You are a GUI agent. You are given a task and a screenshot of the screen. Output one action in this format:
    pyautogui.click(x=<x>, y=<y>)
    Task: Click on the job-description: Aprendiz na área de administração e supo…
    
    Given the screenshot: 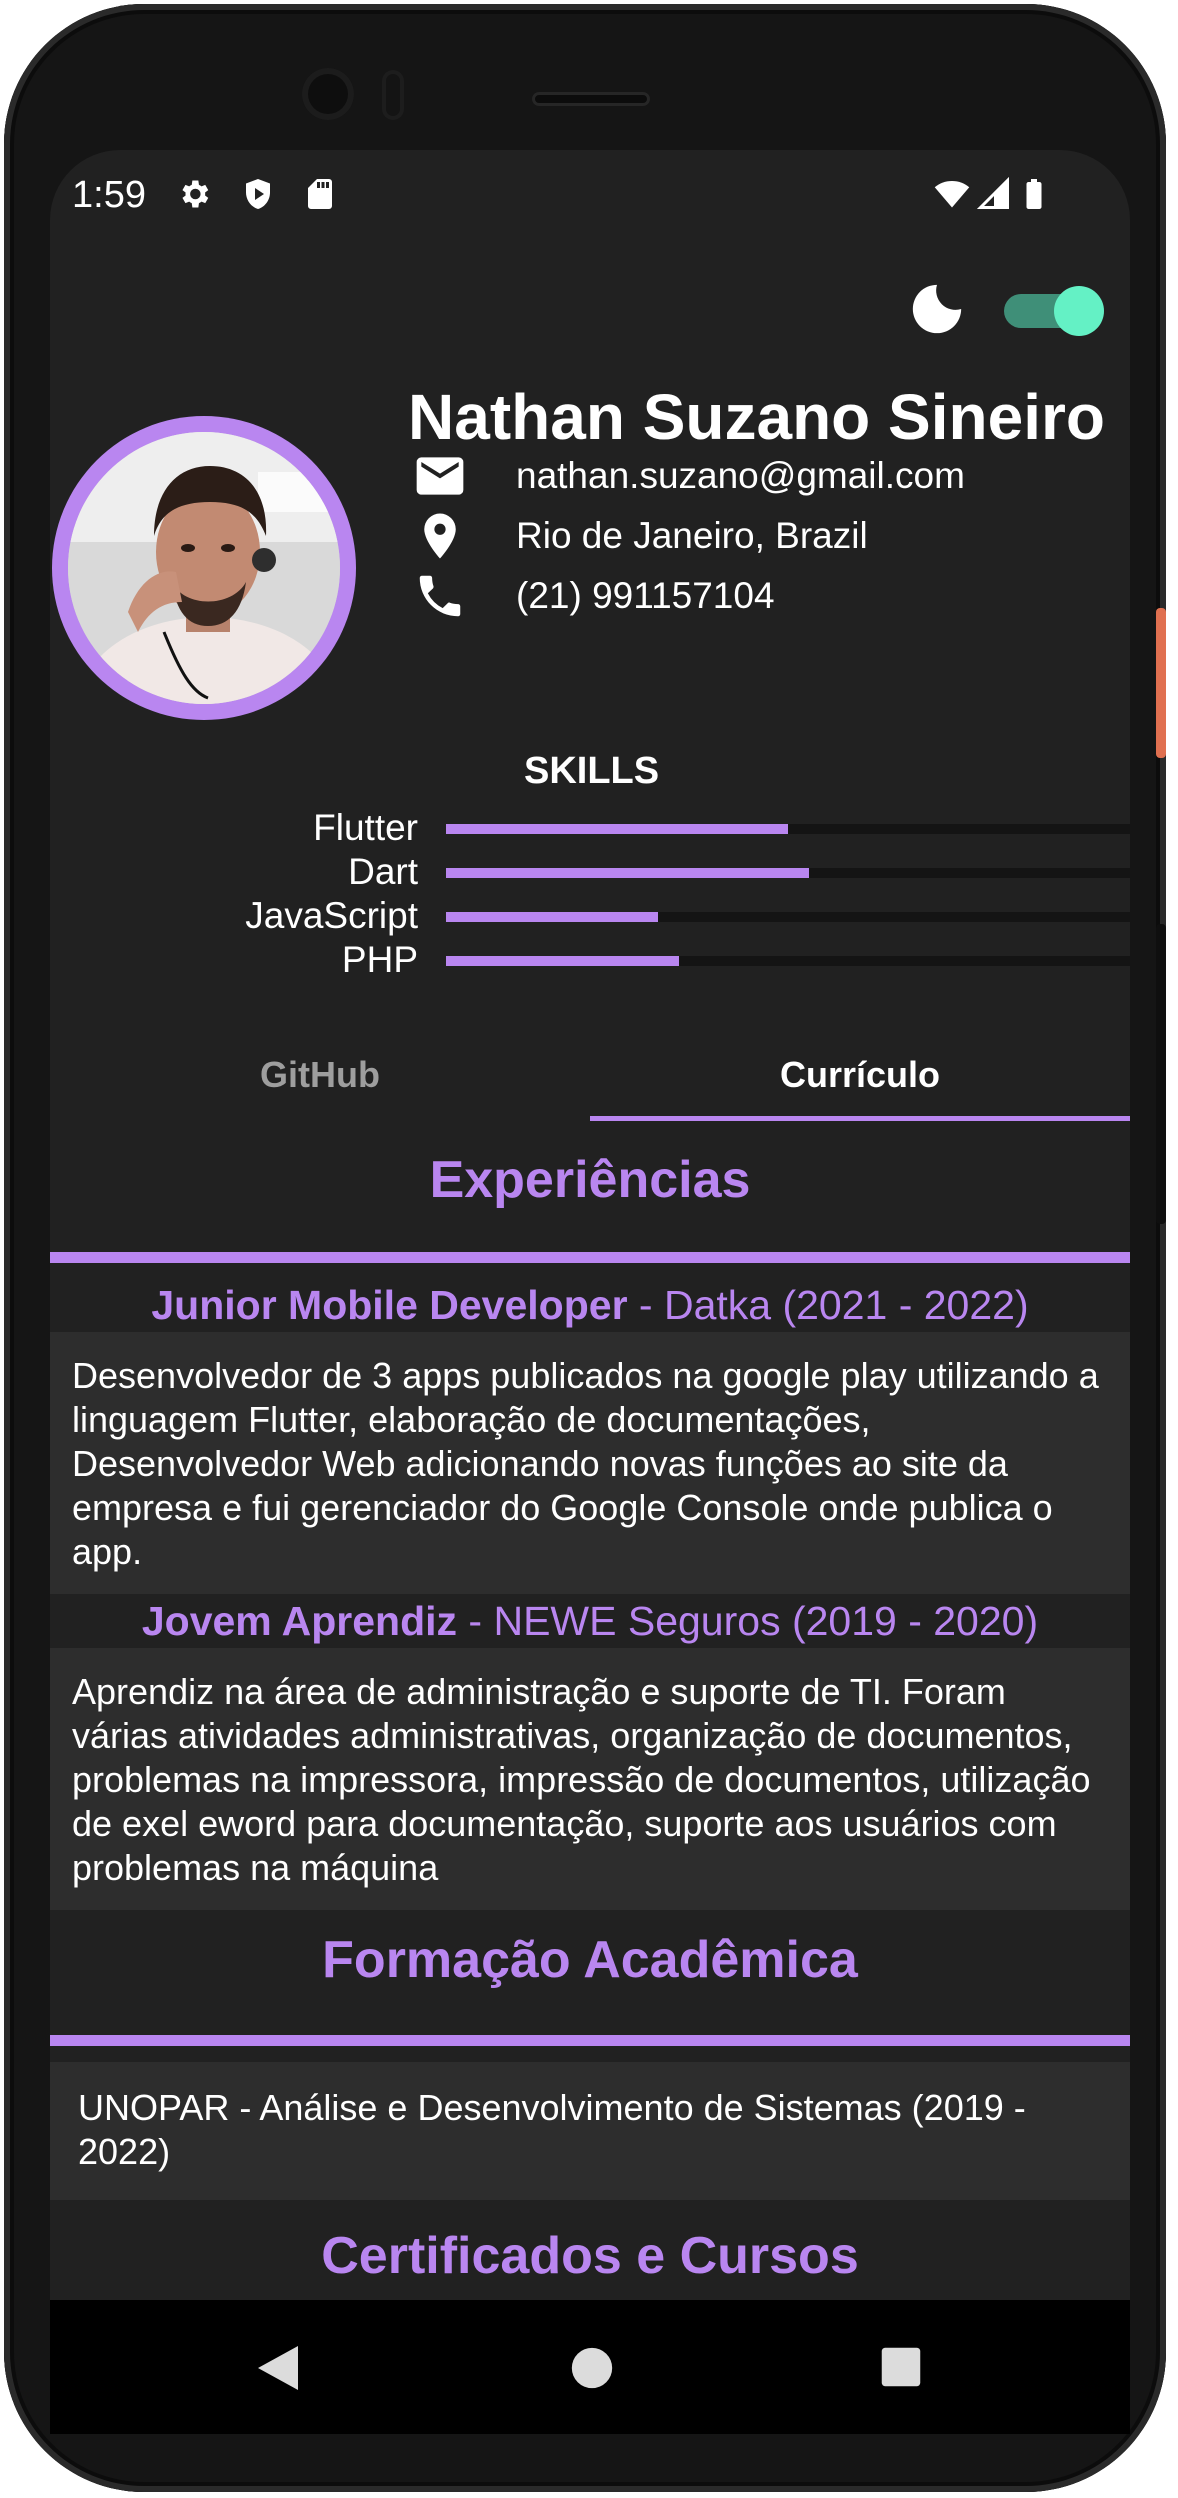 What is the action you would take?
    pyautogui.click(x=581, y=1779)
    